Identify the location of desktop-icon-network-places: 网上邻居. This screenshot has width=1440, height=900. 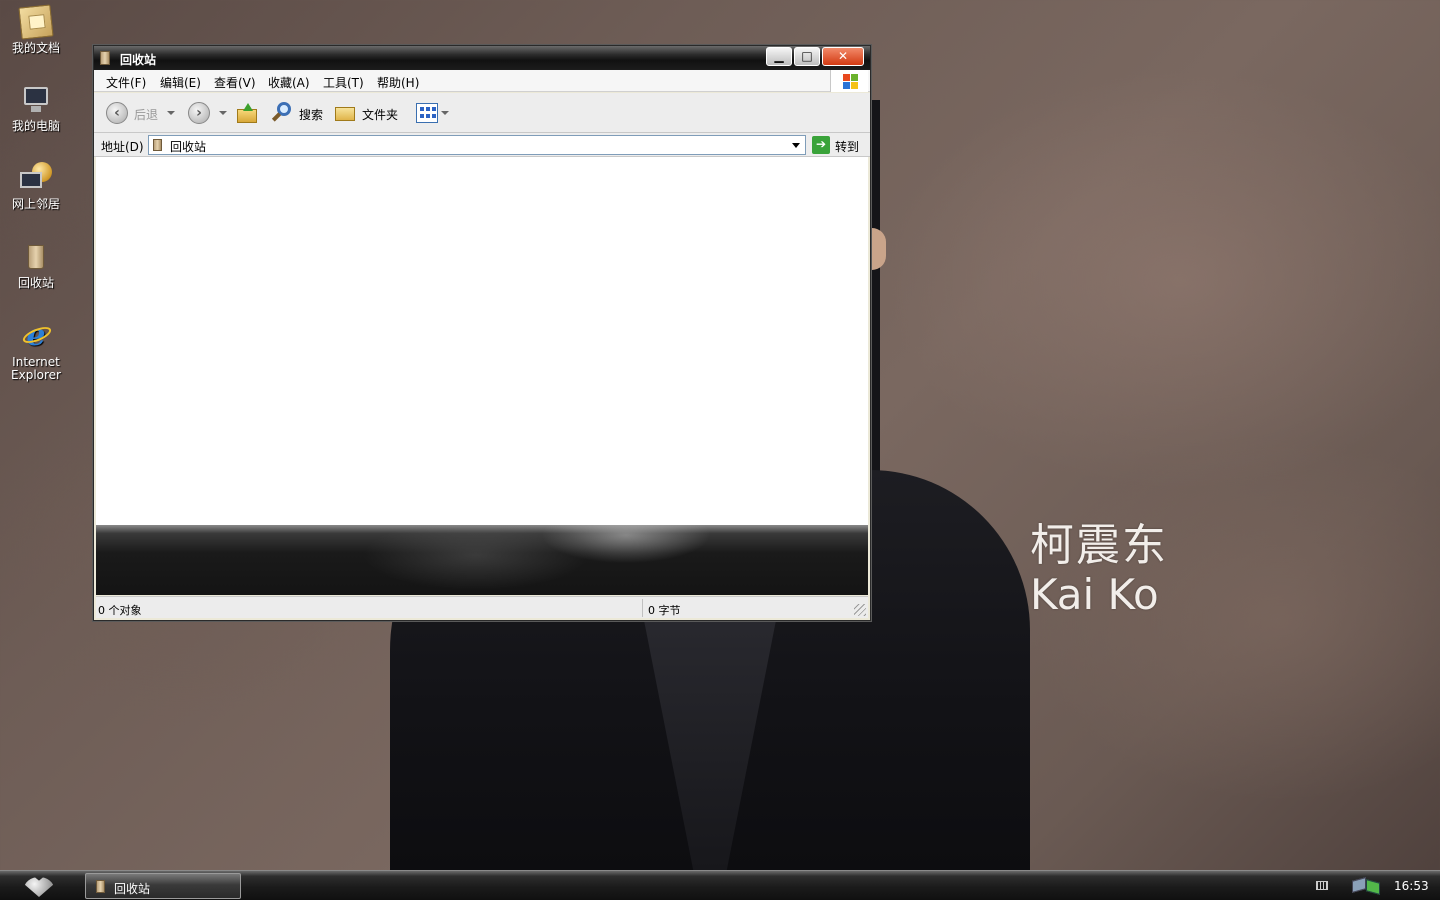
(36, 186).